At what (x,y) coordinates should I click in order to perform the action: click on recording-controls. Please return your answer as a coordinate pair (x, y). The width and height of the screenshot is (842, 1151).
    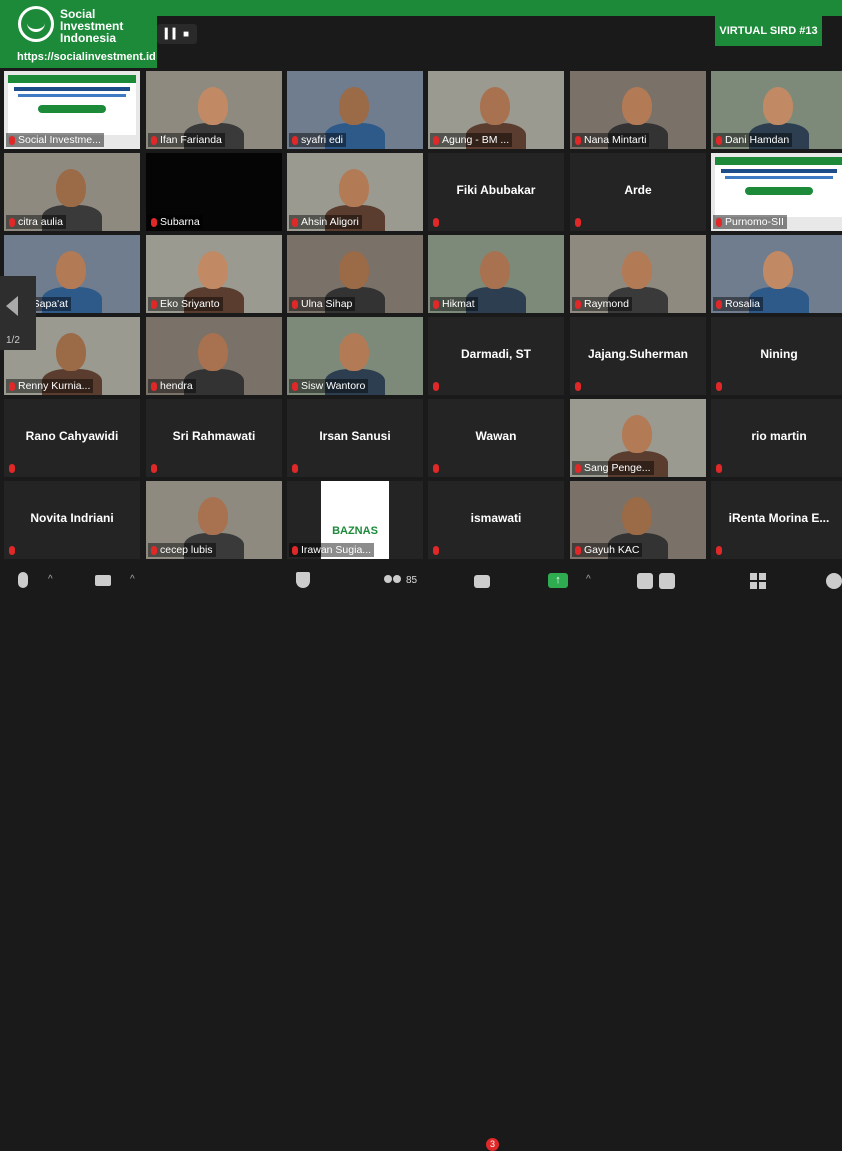
    Looking at the image, I should click on (658, 581).